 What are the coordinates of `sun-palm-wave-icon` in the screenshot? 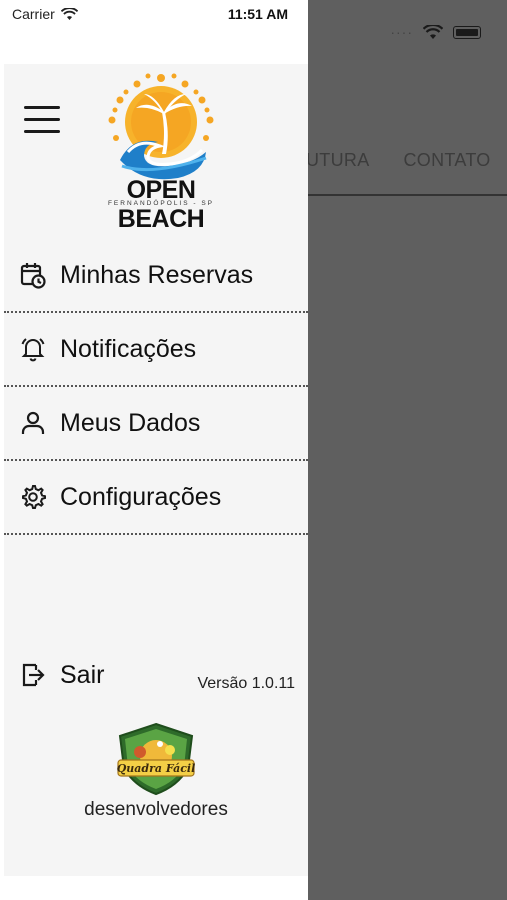 It's located at (161, 126).